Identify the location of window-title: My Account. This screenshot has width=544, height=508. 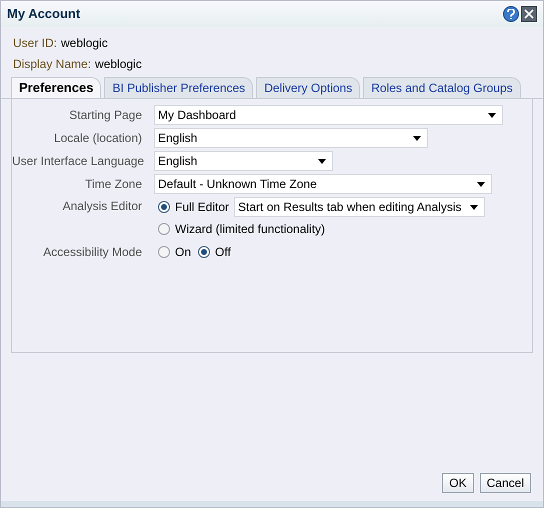
(43, 14).